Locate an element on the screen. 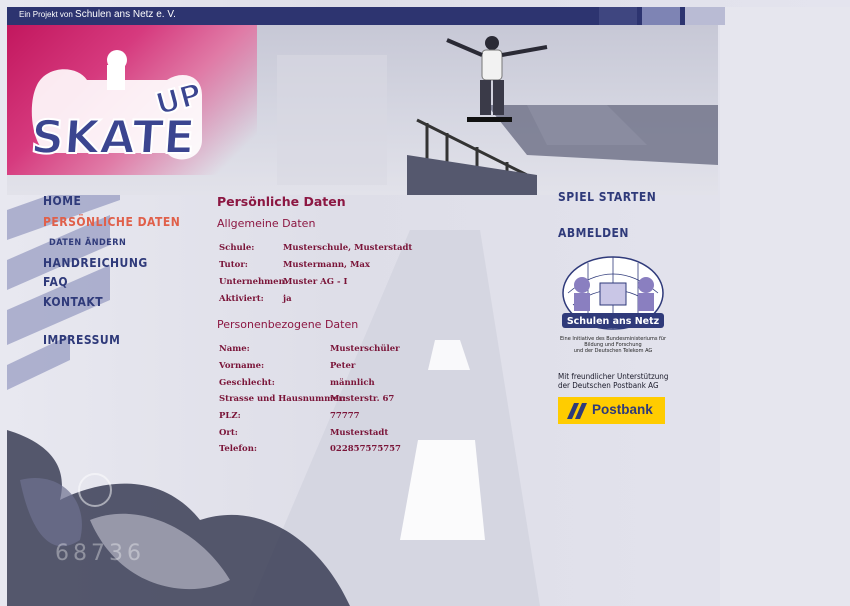 The image size is (850, 606). nav-faq: FAQ is located at coordinates (55, 282).